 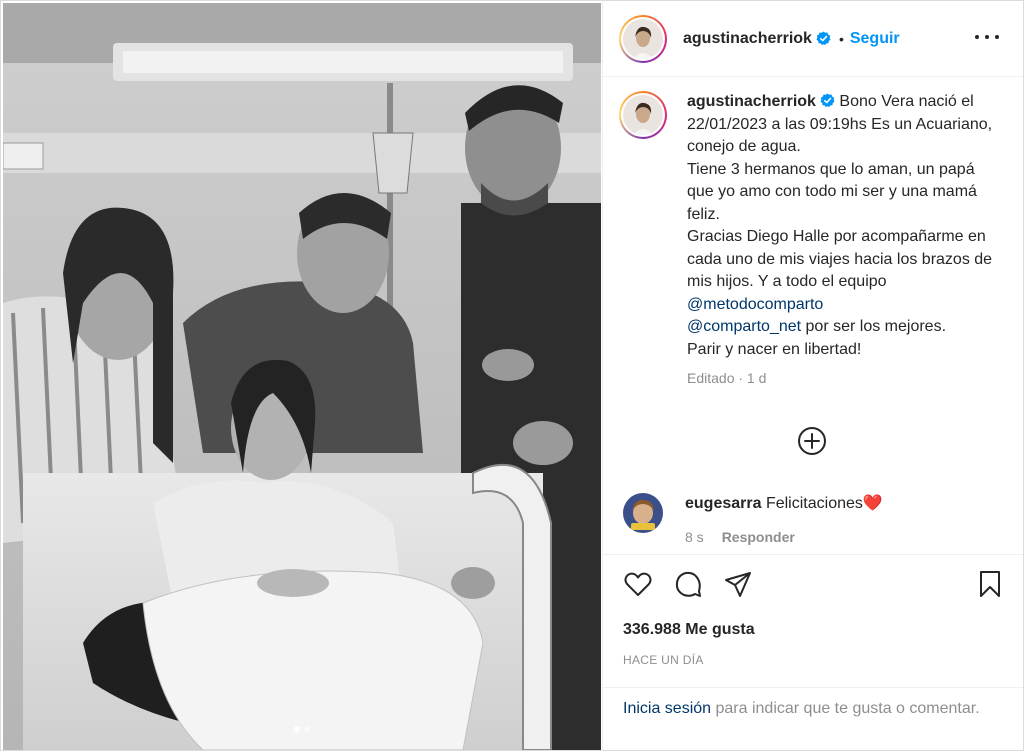 I want to click on paper-plane-icon, so click(x=738, y=584).